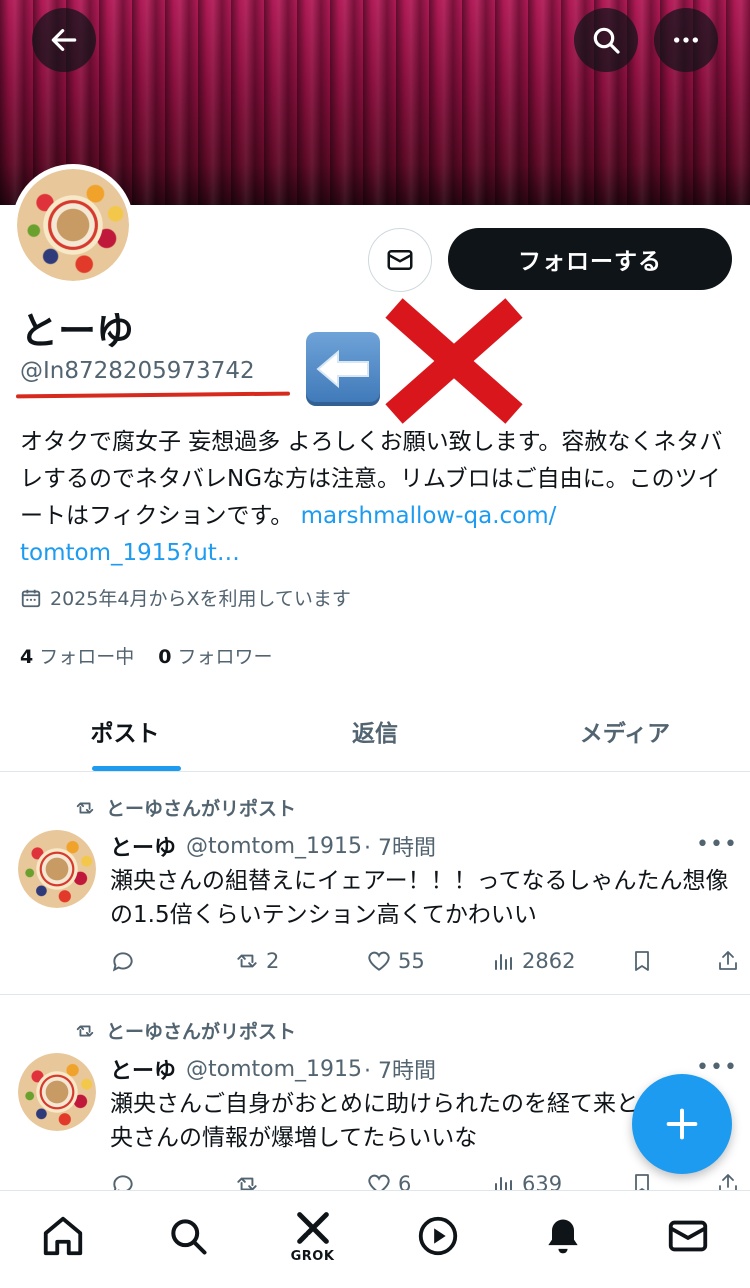 Image resolution: width=750 pixels, height=1288 pixels. Describe the element at coordinates (300, 1180) in the screenshot. I see `repost-button` at that location.